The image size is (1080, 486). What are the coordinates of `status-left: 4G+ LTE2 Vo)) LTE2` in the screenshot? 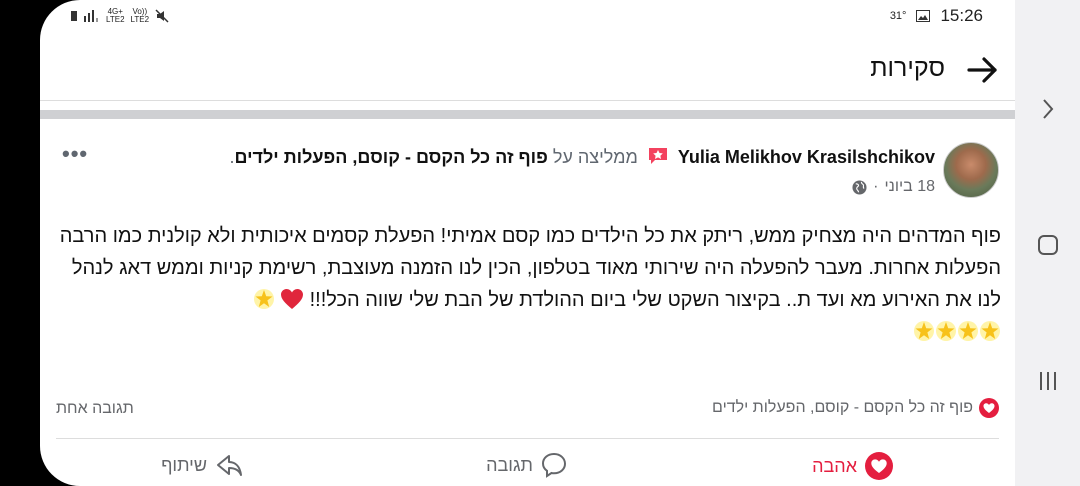 It's located at (119, 16).